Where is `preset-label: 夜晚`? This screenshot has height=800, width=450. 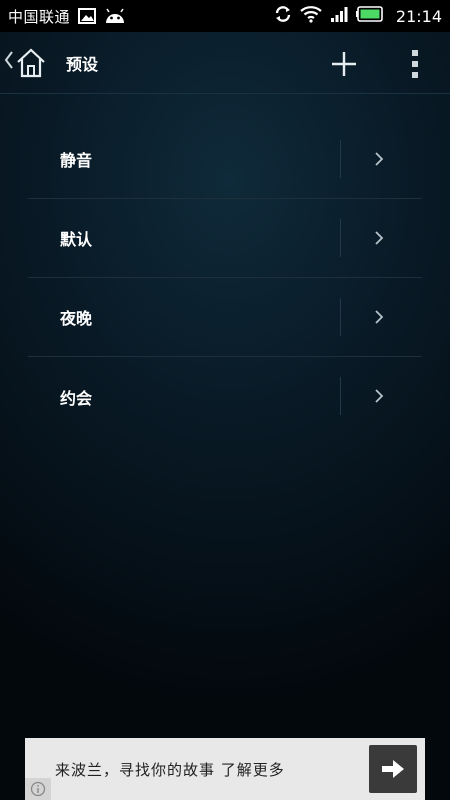
preset-label: 夜晚 is located at coordinates (76, 318).